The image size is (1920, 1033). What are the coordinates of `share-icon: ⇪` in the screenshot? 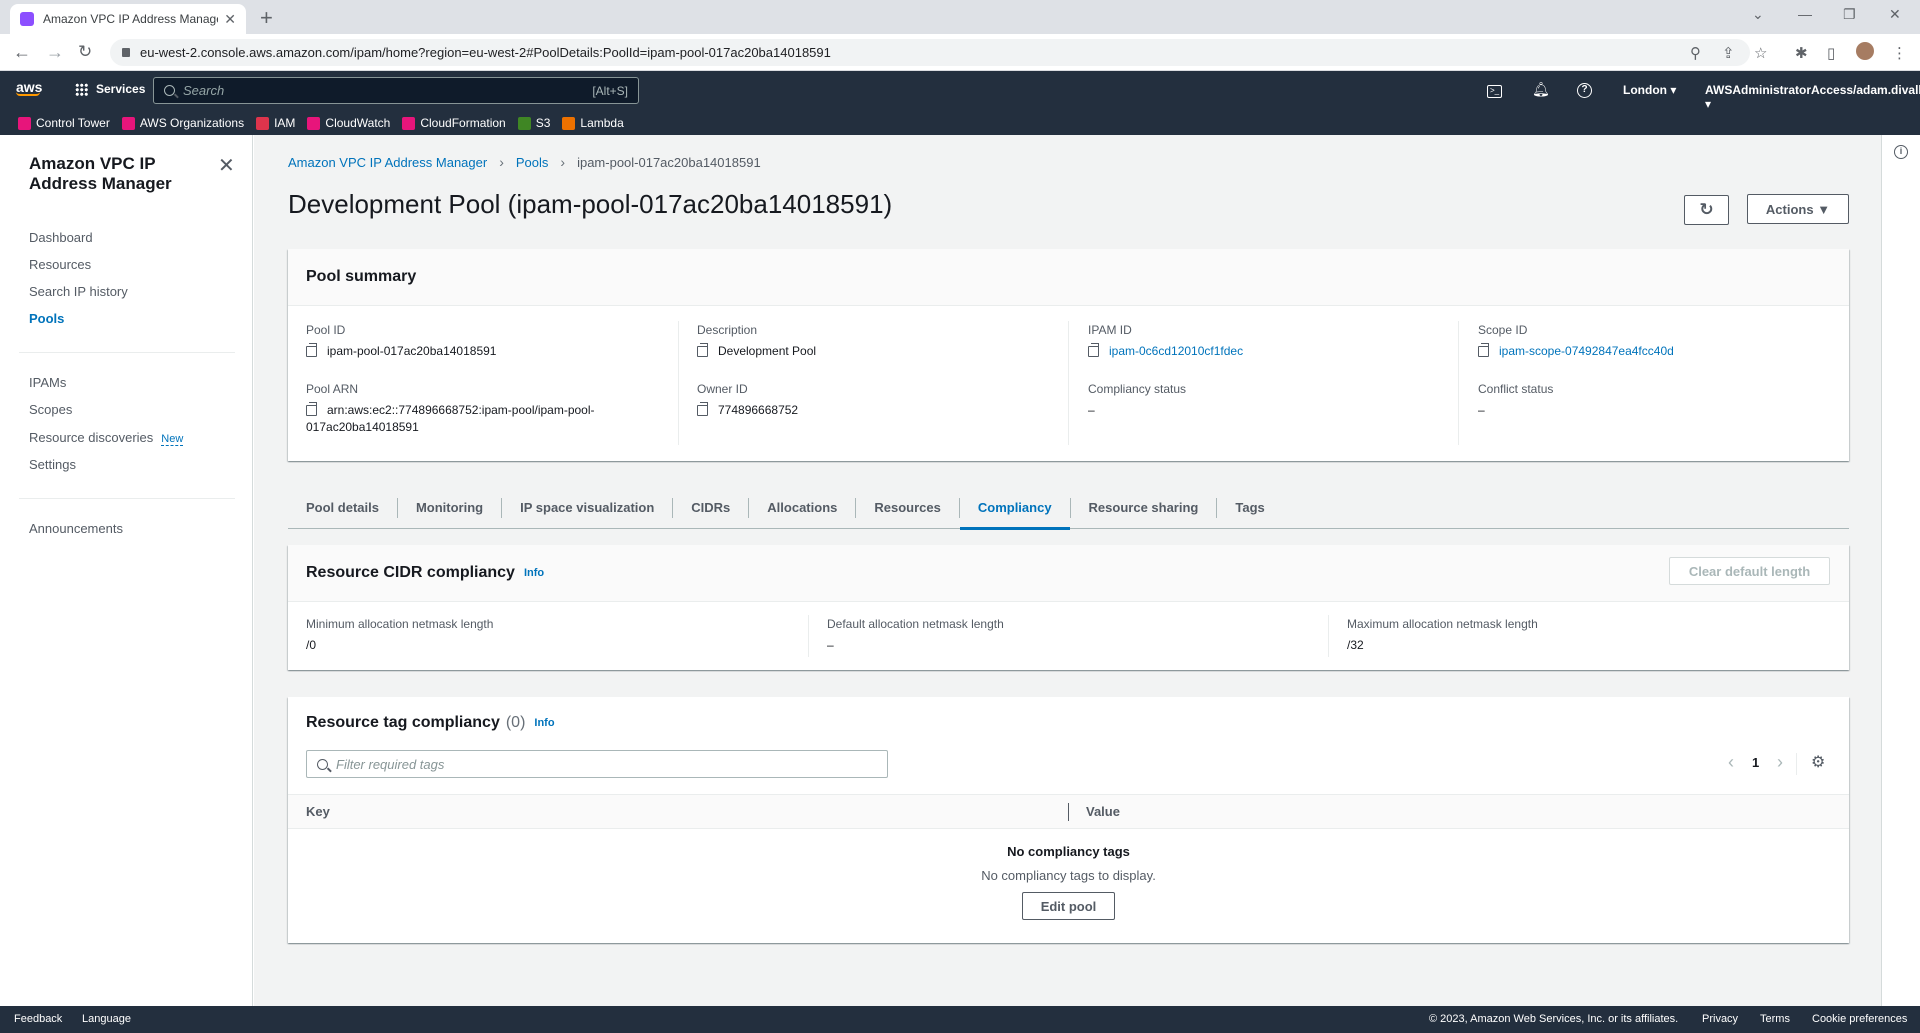 It's located at (1728, 53).